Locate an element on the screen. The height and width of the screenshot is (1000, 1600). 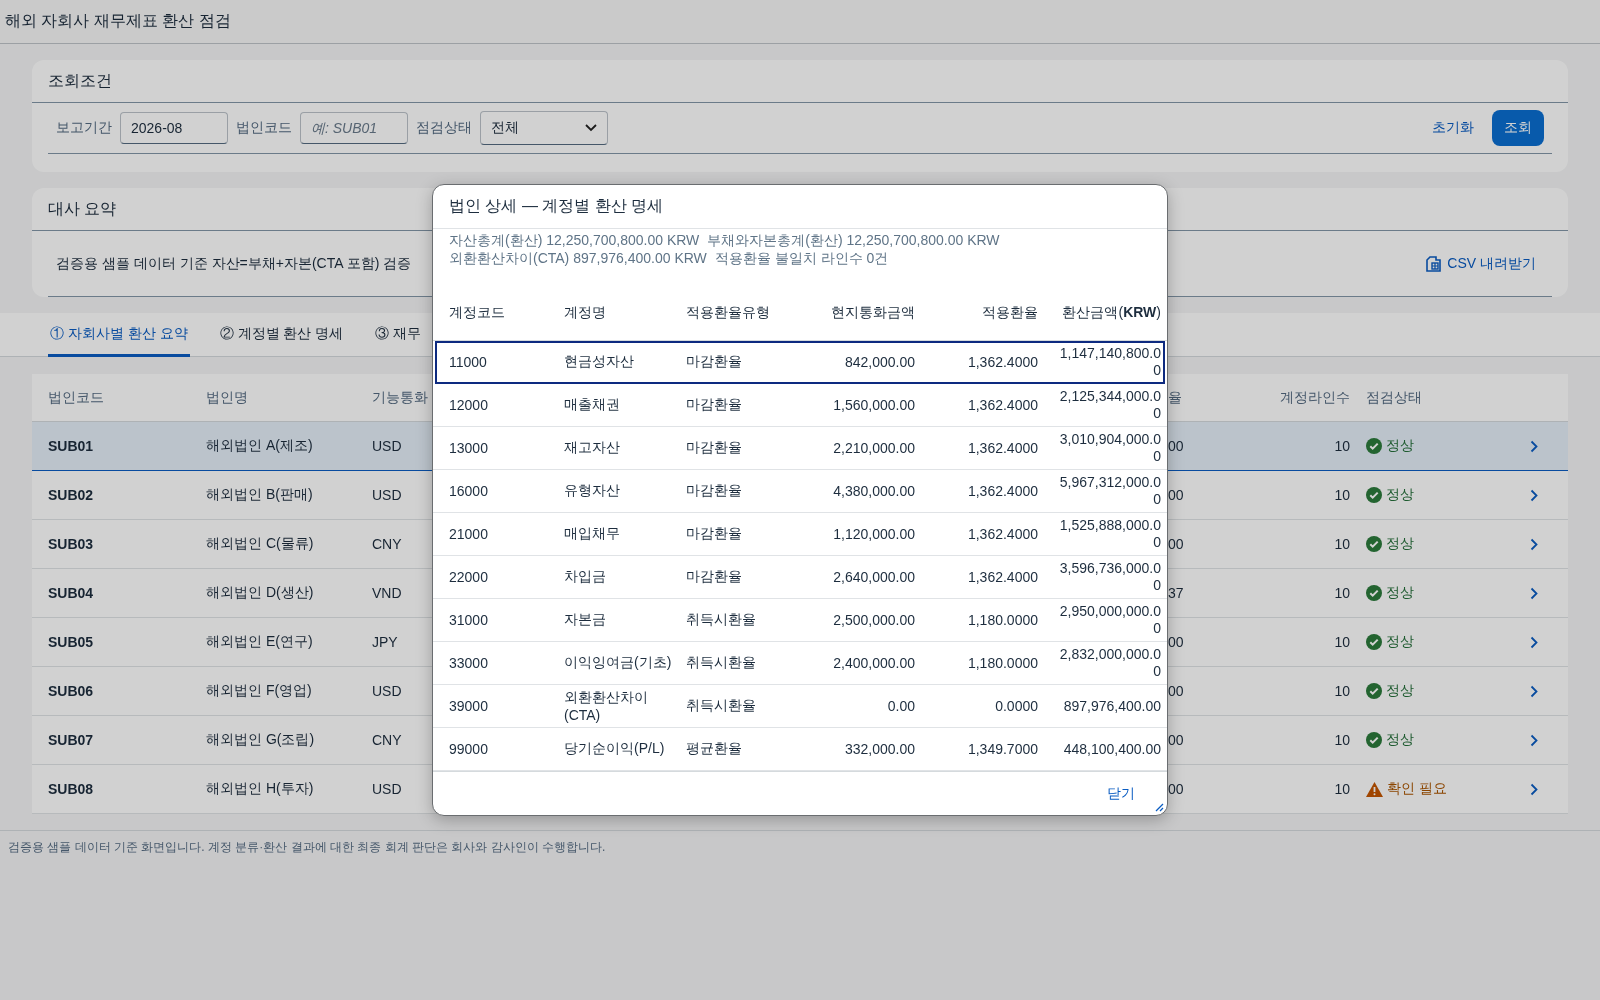
table-cell-text: 매입채무 is located at coordinates (592, 534).